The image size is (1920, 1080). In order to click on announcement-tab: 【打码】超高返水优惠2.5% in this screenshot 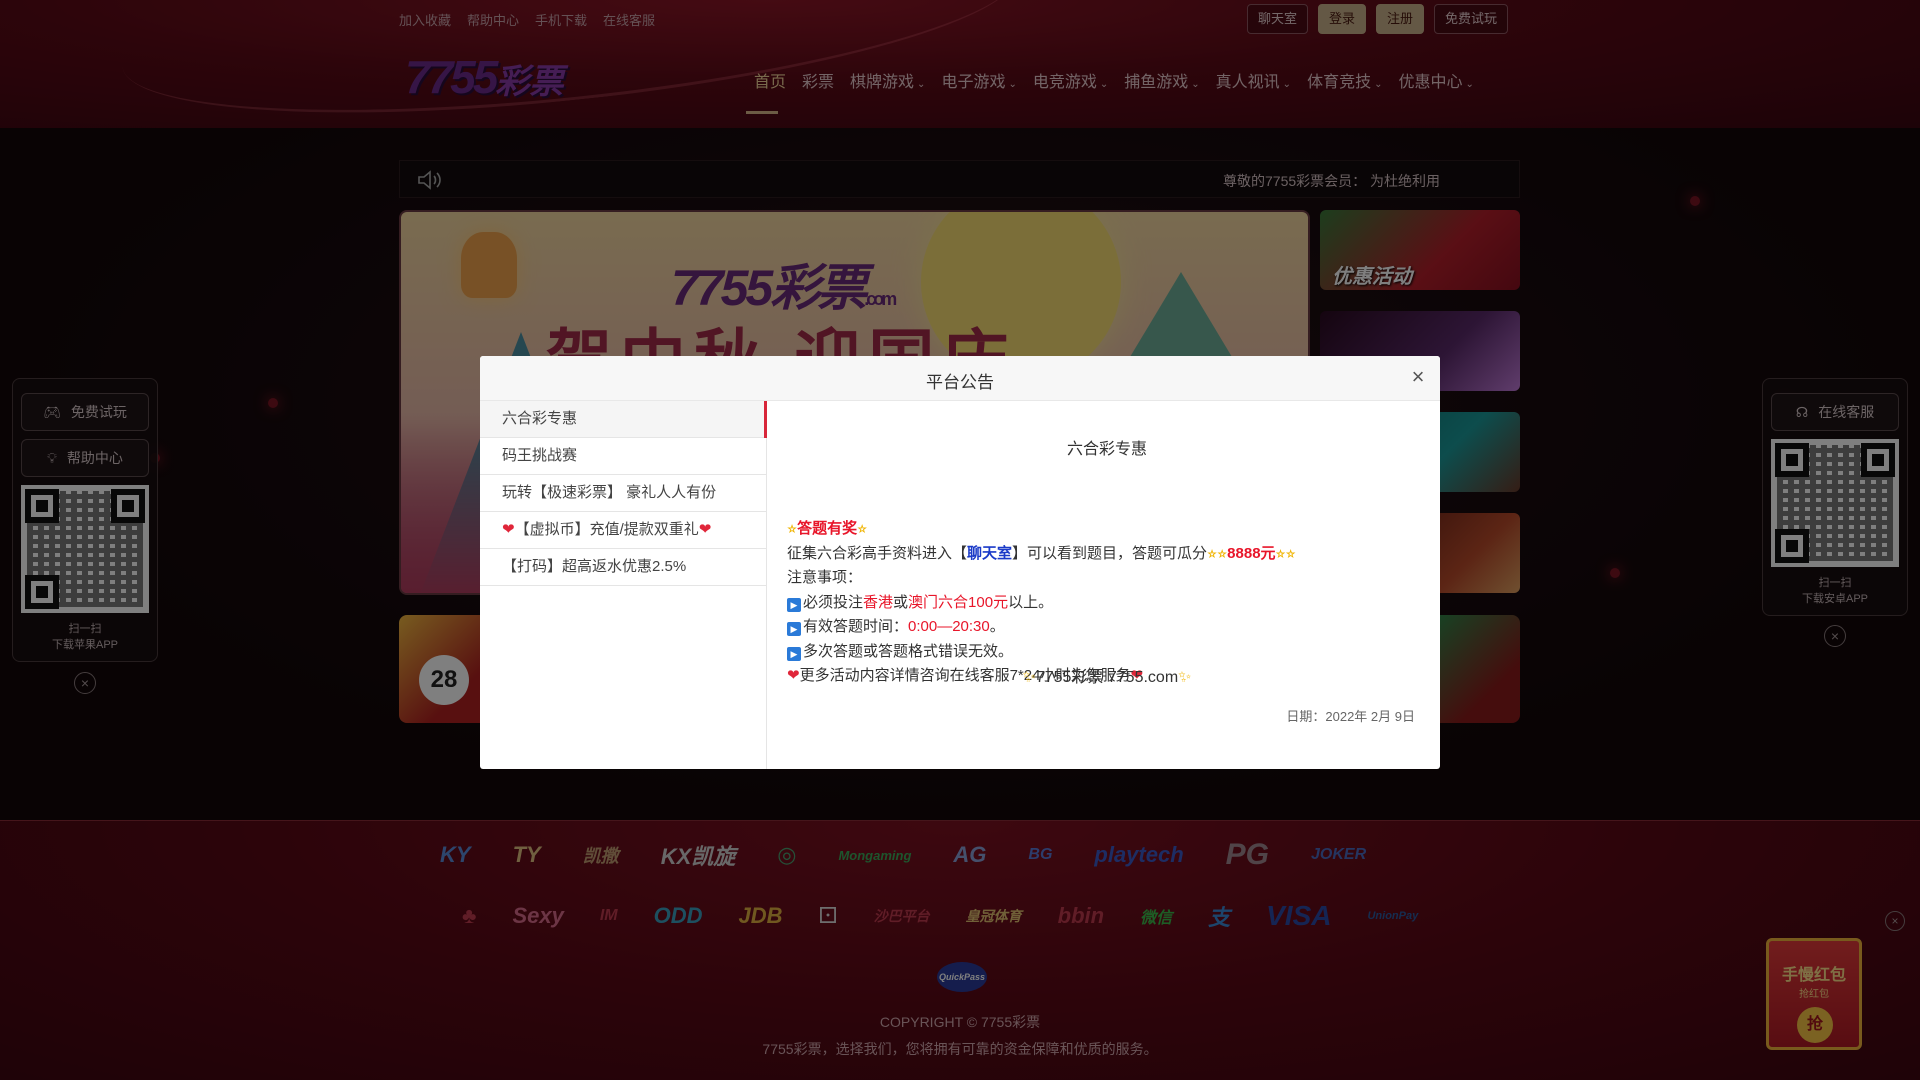, I will do `click(623, 567)`.